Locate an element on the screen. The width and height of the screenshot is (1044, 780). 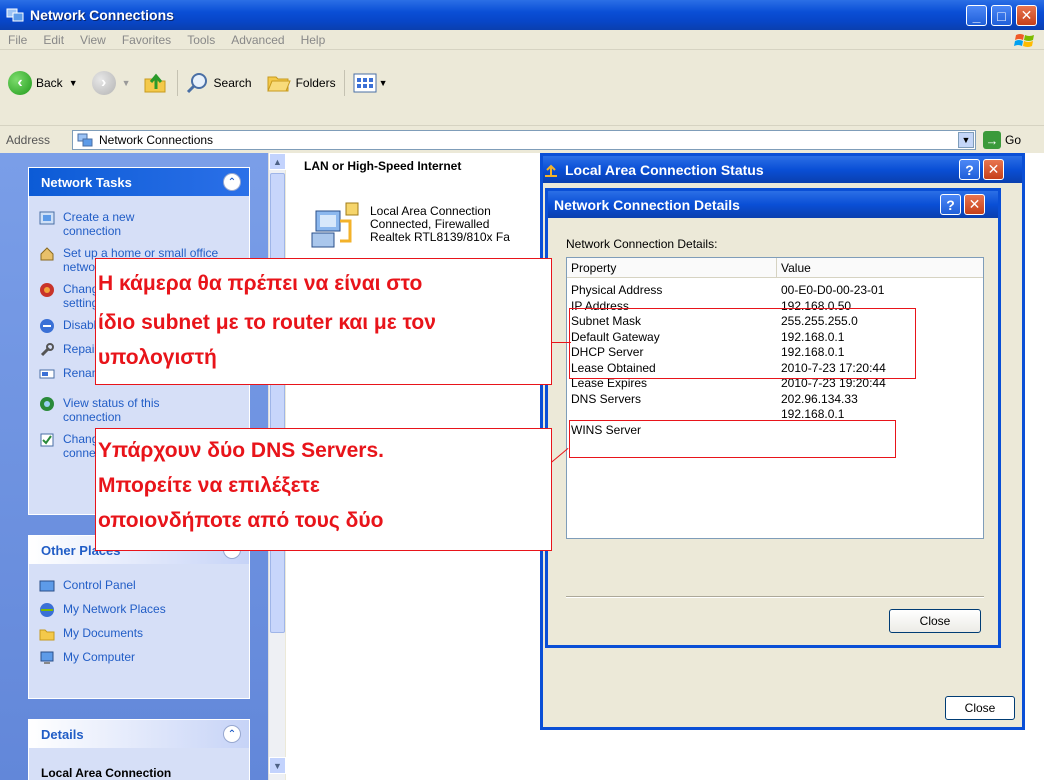
network-tasks-header: Network Tasks ⌃ is located at coordinates (139, 182).